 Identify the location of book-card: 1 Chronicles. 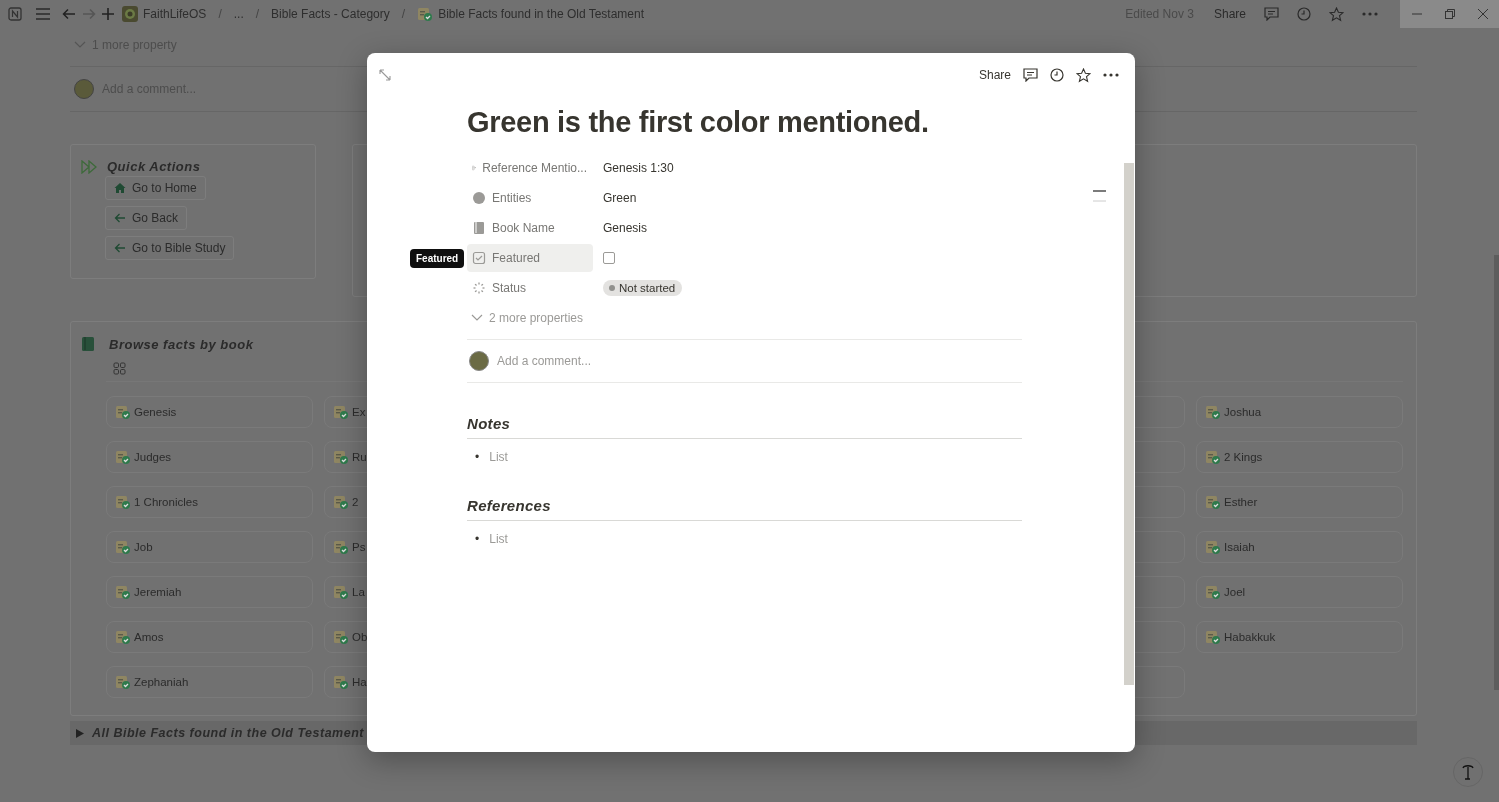
(209, 502).